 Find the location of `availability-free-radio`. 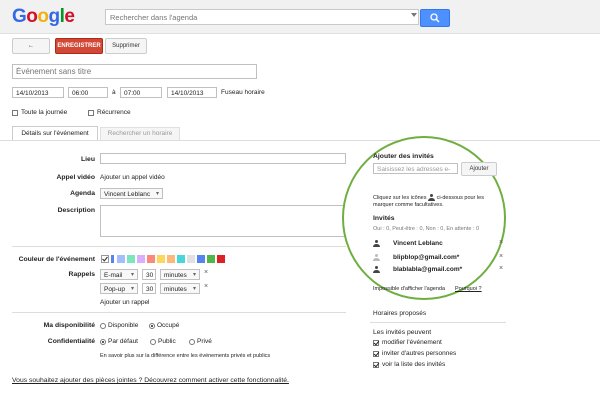

availability-free-radio is located at coordinates (103, 326).